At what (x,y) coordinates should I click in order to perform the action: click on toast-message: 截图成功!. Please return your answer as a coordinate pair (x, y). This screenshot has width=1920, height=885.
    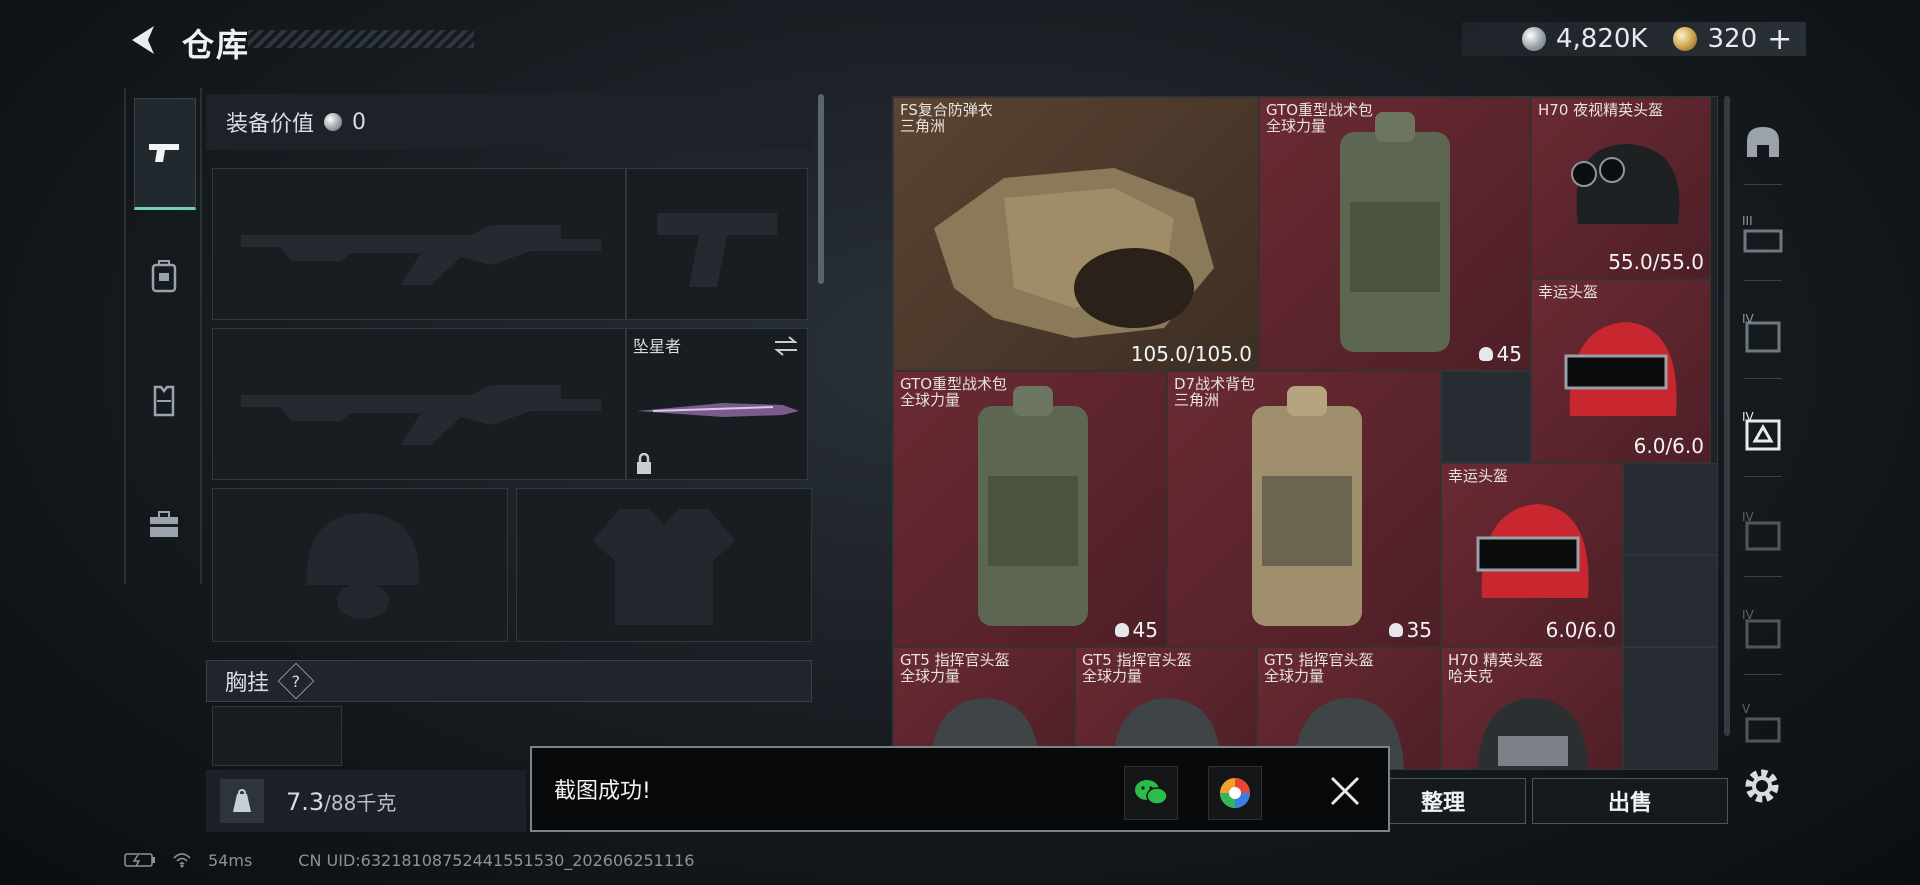
    Looking at the image, I should click on (602, 791).